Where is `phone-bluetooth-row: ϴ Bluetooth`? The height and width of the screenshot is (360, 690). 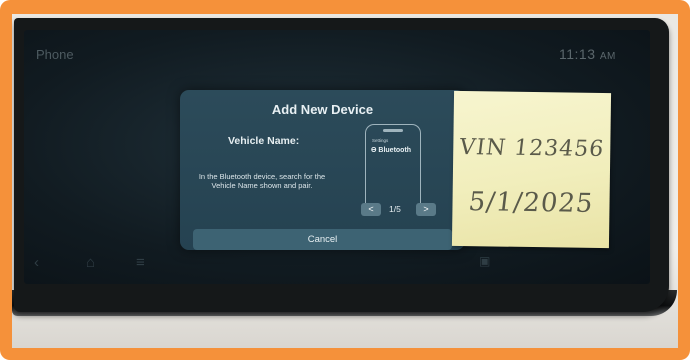
phone-bluetooth-row: ϴ Bluetooth is located at coordinates (391, 150).